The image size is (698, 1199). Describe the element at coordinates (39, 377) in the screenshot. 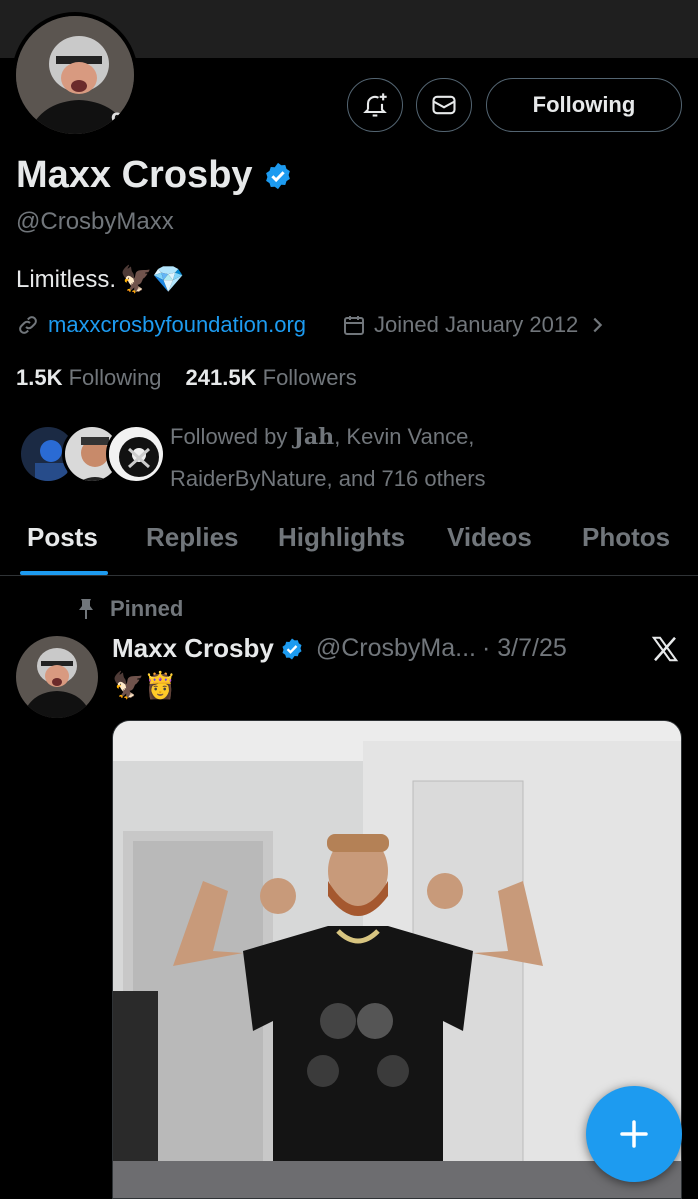

I see `following-count: 1.5K` at that location.